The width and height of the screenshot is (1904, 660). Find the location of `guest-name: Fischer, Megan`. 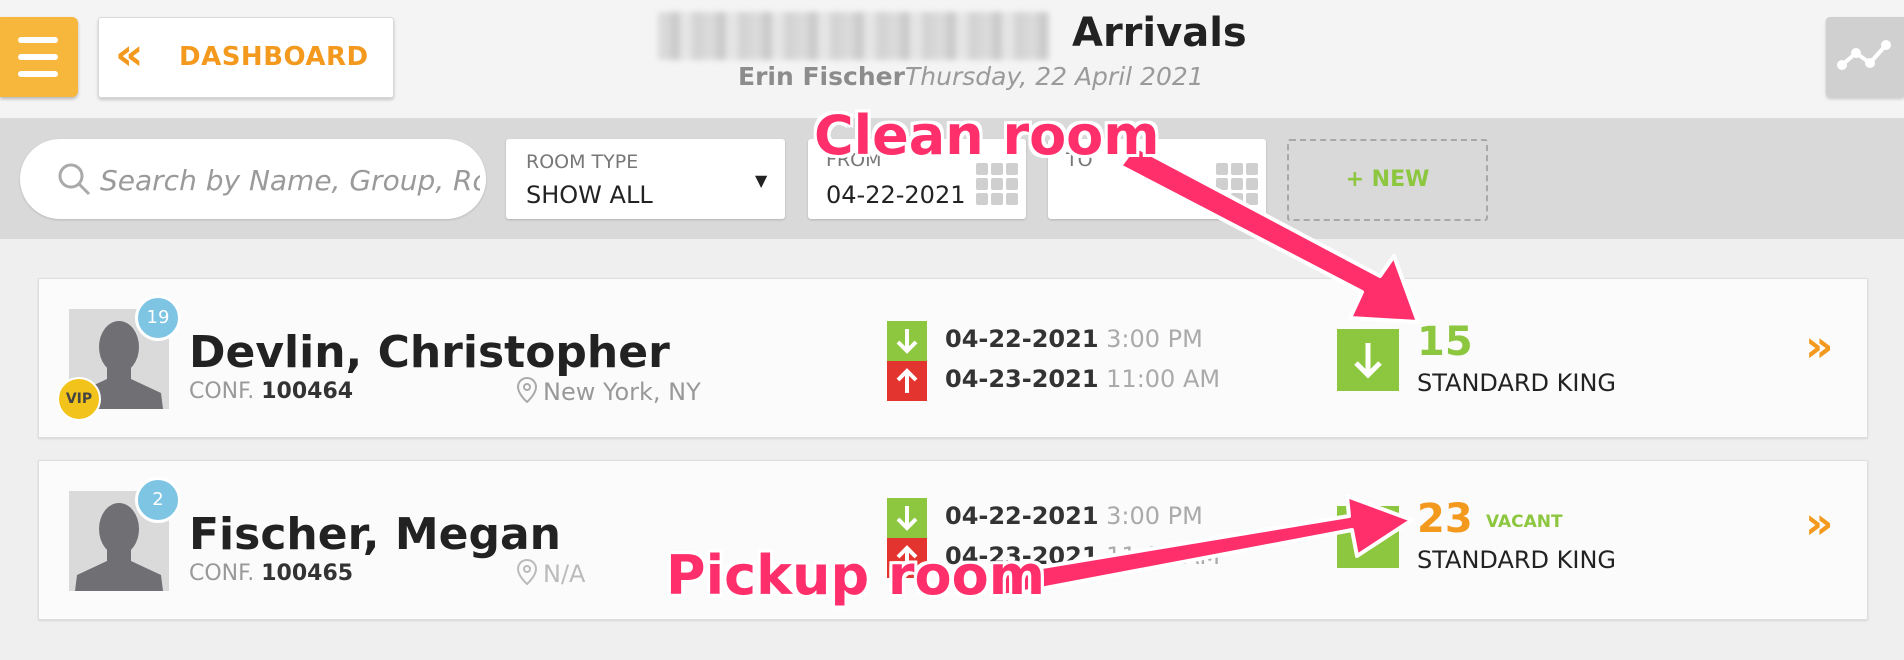

guest-name: Fischer, Megan is located at coordinates (375, 534).